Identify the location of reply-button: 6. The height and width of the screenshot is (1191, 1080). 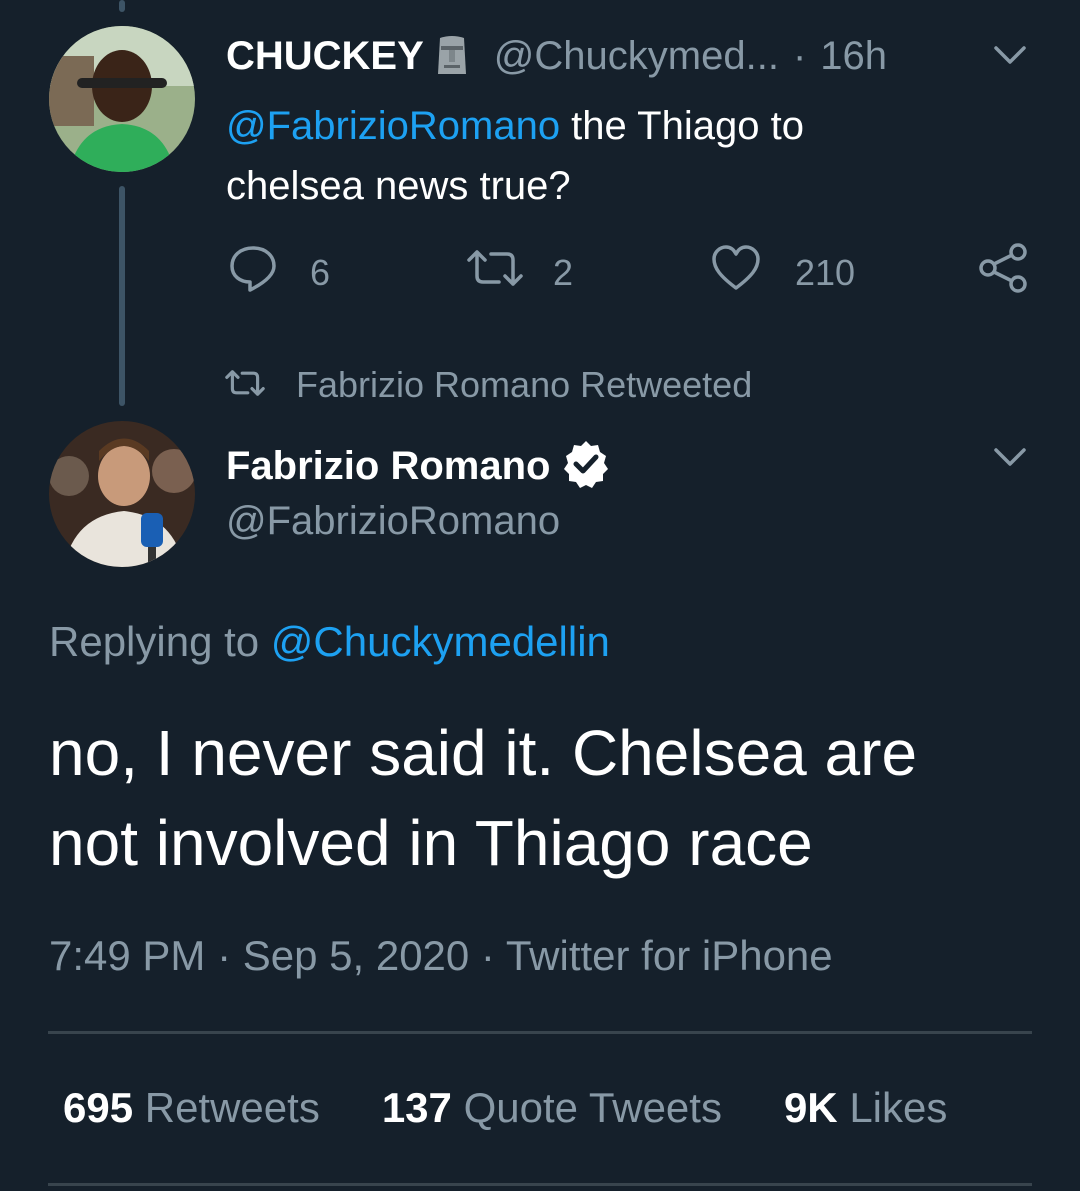
(279, 272).